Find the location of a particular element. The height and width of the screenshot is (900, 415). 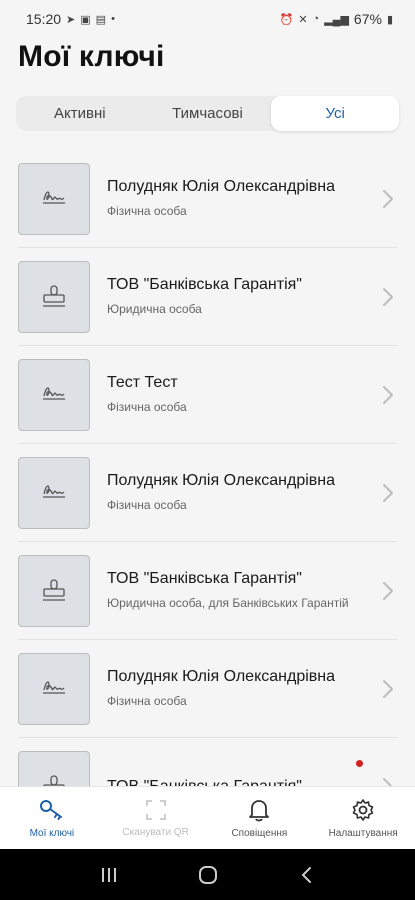

nav-notifications: Сповіщення is located at coordinates (260, 818).